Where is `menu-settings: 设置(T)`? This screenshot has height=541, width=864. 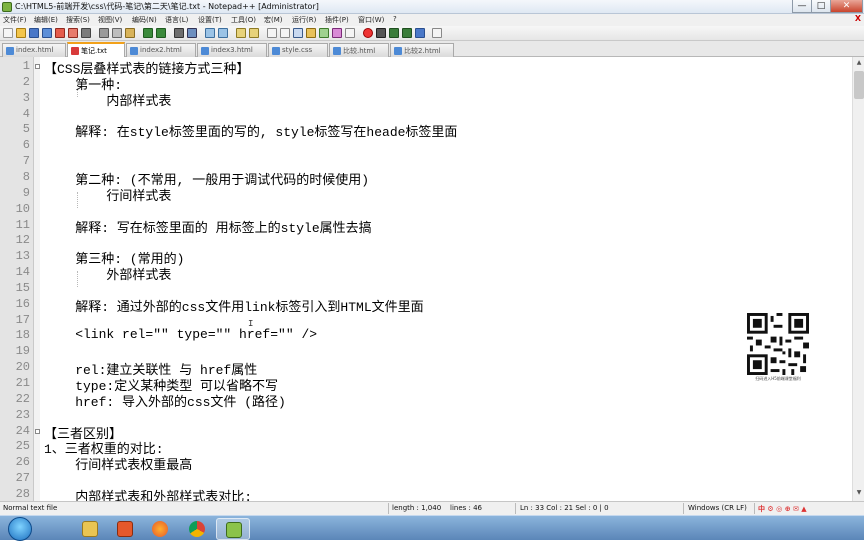 menu-settings: 设置(T) is located at coordinates (210, 20).